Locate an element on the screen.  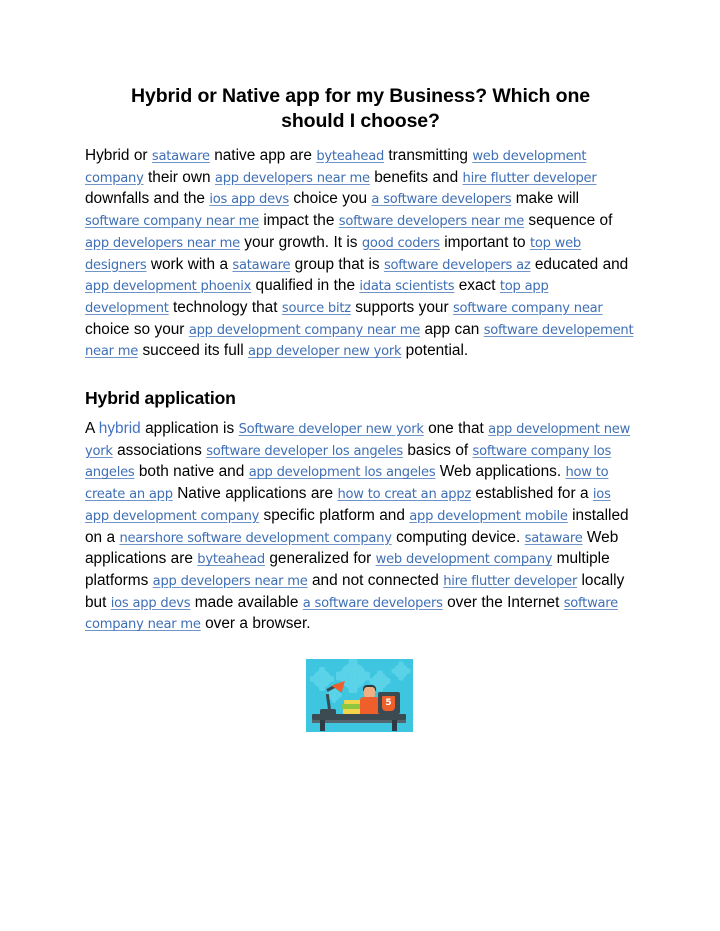
inline-link: software company near is located at coordinates (528, 308).